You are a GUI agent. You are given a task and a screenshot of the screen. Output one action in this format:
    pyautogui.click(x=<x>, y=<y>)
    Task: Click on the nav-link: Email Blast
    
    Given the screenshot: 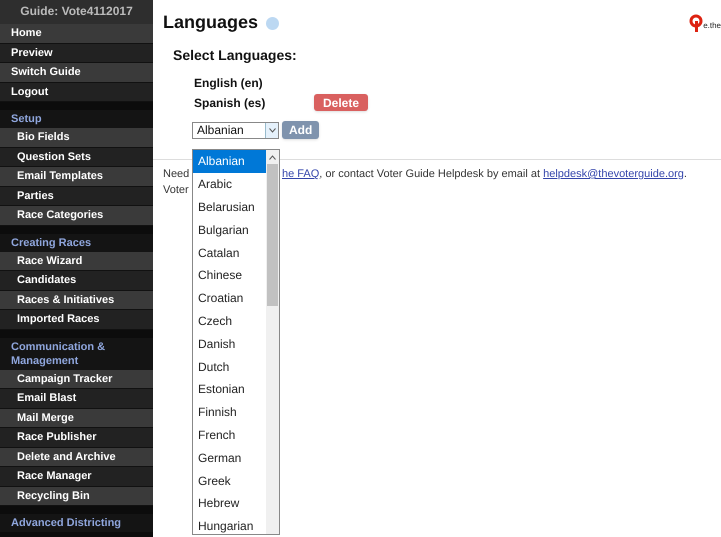 What is the action you would take?
    pyautogui.click(x=76, y=398)
    